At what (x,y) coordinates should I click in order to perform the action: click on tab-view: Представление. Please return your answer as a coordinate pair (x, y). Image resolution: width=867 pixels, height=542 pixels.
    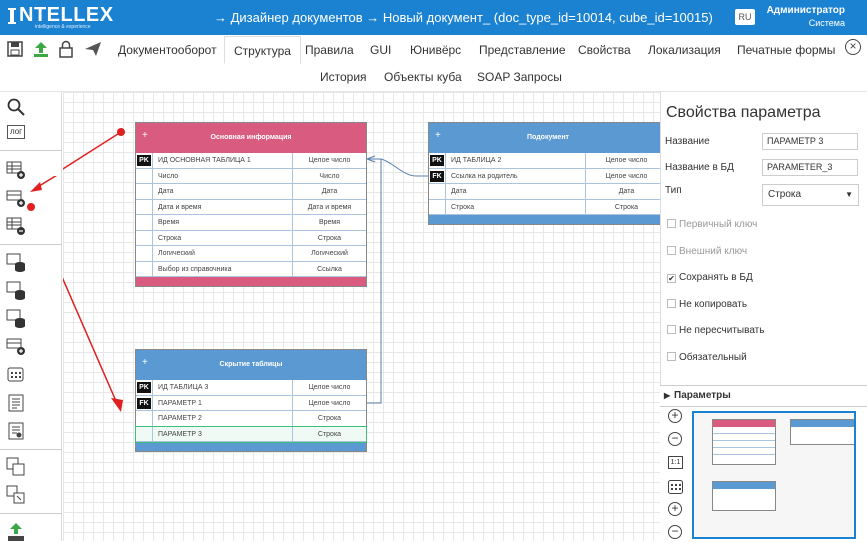
    Looking at the image, I should click on (522, 50).